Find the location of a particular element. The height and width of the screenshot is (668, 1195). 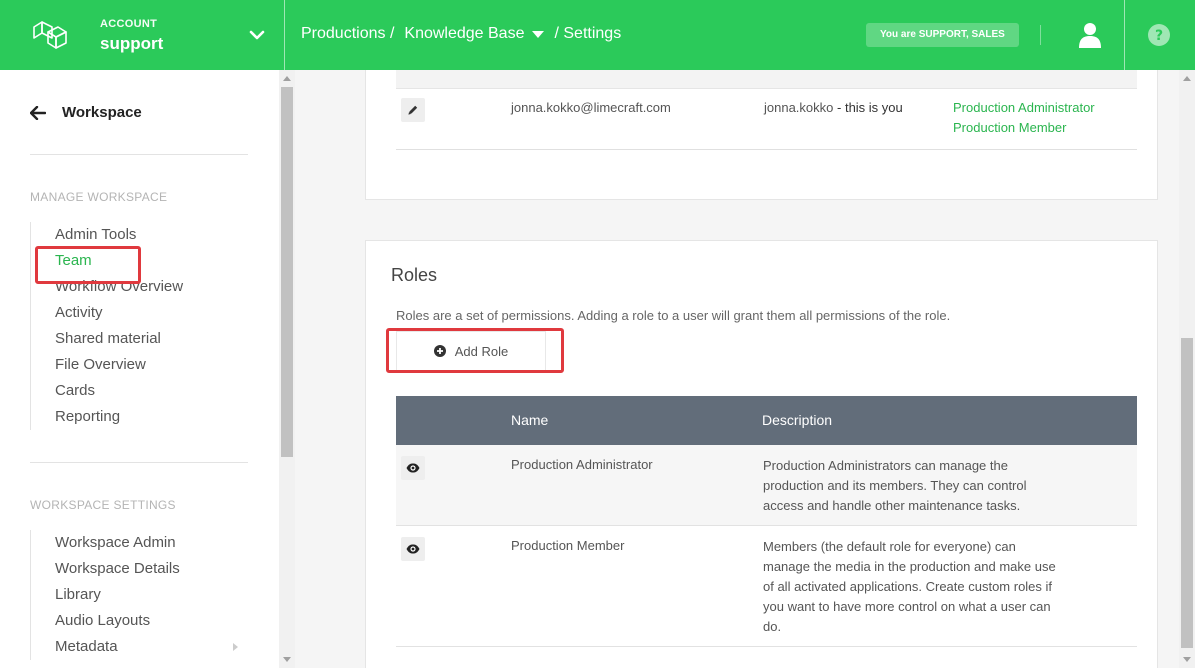

main-scrollbar is located at coordinates (1187, 369).